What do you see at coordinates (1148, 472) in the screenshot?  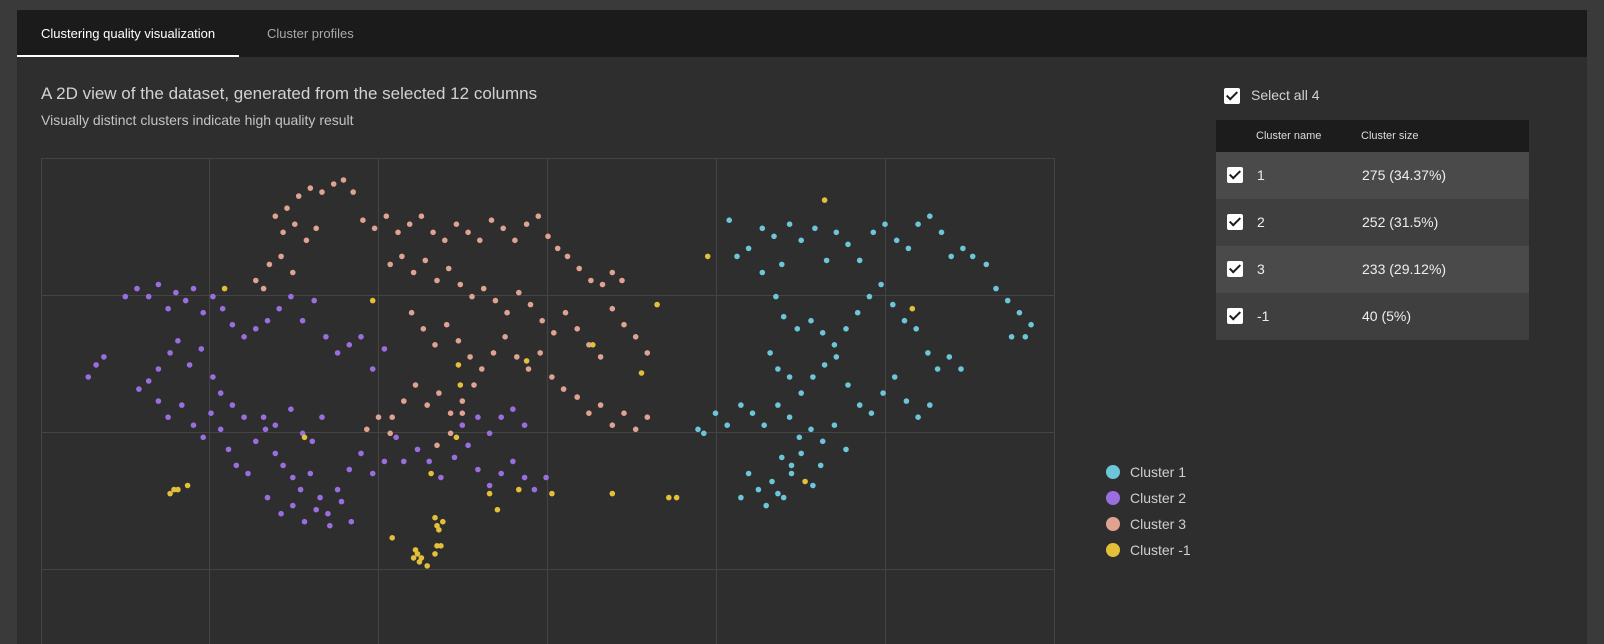 I see `legend-item-cluster-1: Cluster 1` at bounding box center [1148, 472].